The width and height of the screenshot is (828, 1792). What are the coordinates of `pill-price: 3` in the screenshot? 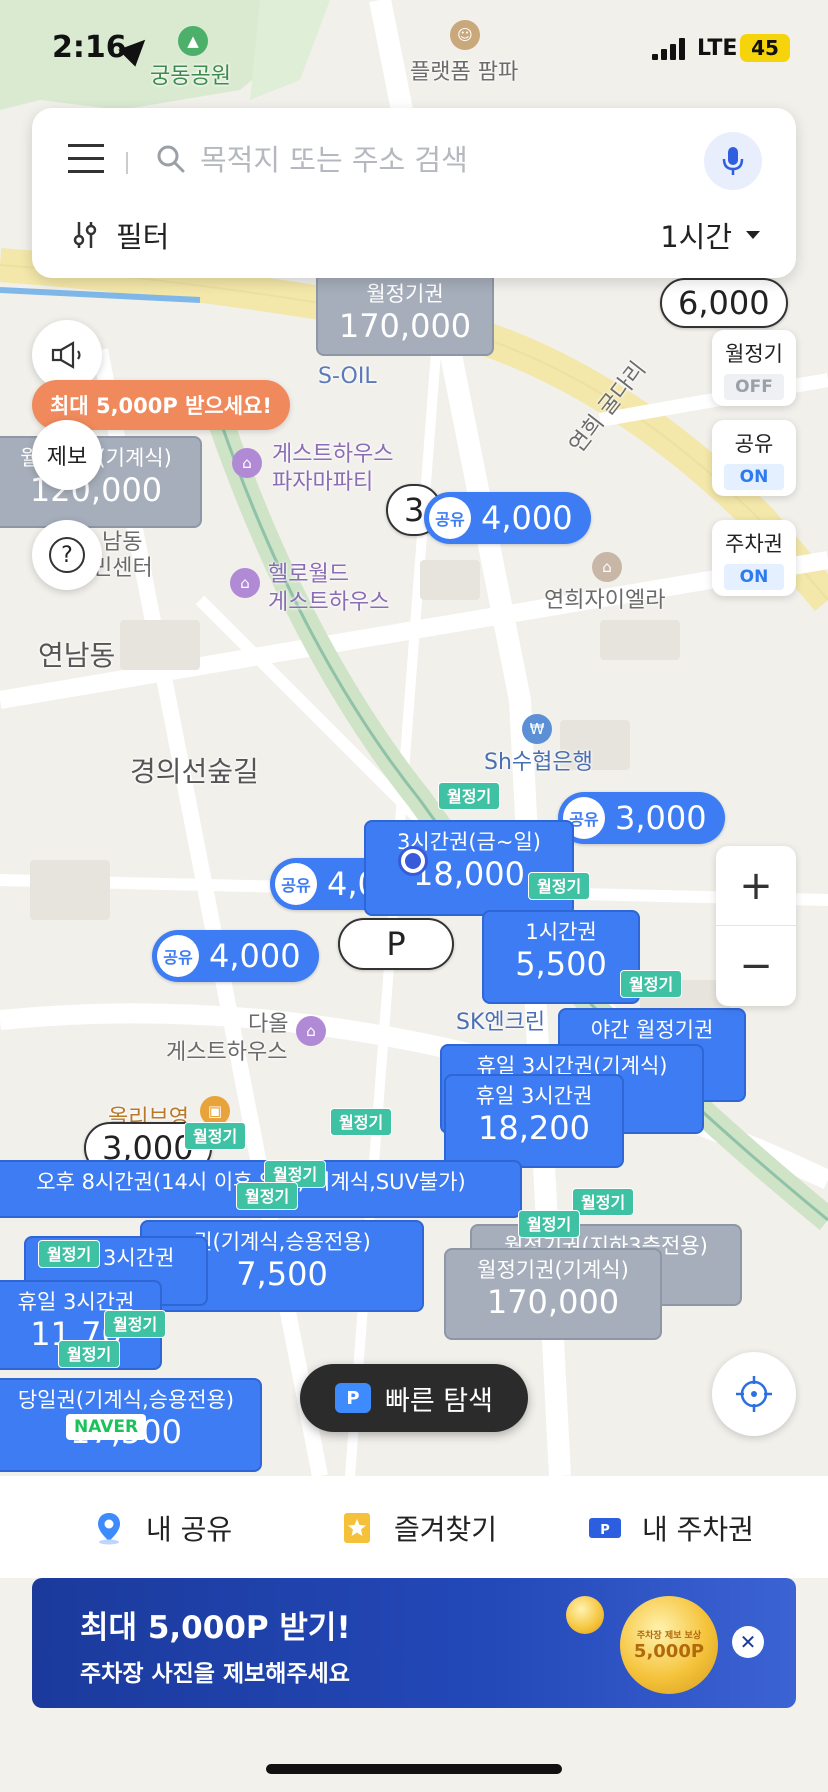 It's located at (414, 510).